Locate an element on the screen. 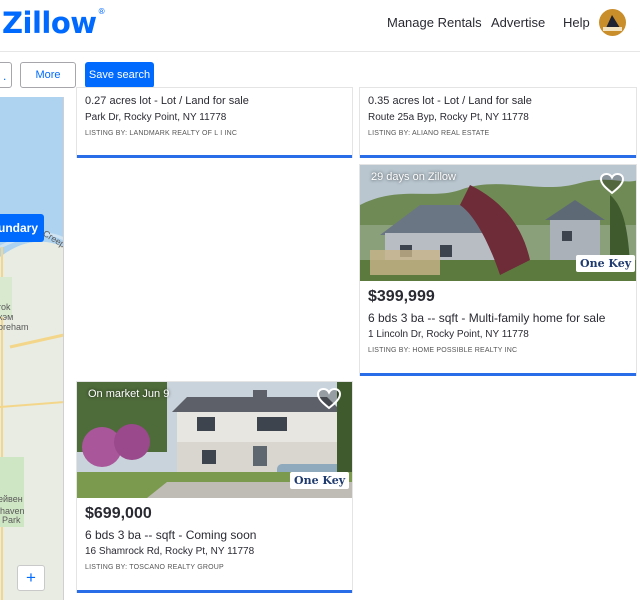 The height and width of the screenshot is (600, 640). listing-address: 1 Lincoln Dr, Rocky Point, NY 11778 is located at coordinates (448, 334).